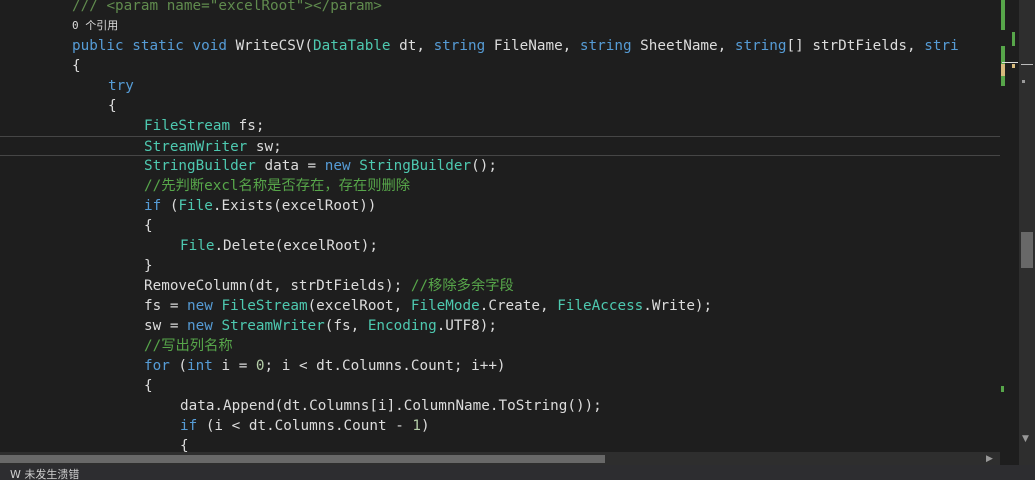 The width and height of the screenshot is (1035, 480). I want to click on status-text: W 未发生溃错, so click(45, 474).